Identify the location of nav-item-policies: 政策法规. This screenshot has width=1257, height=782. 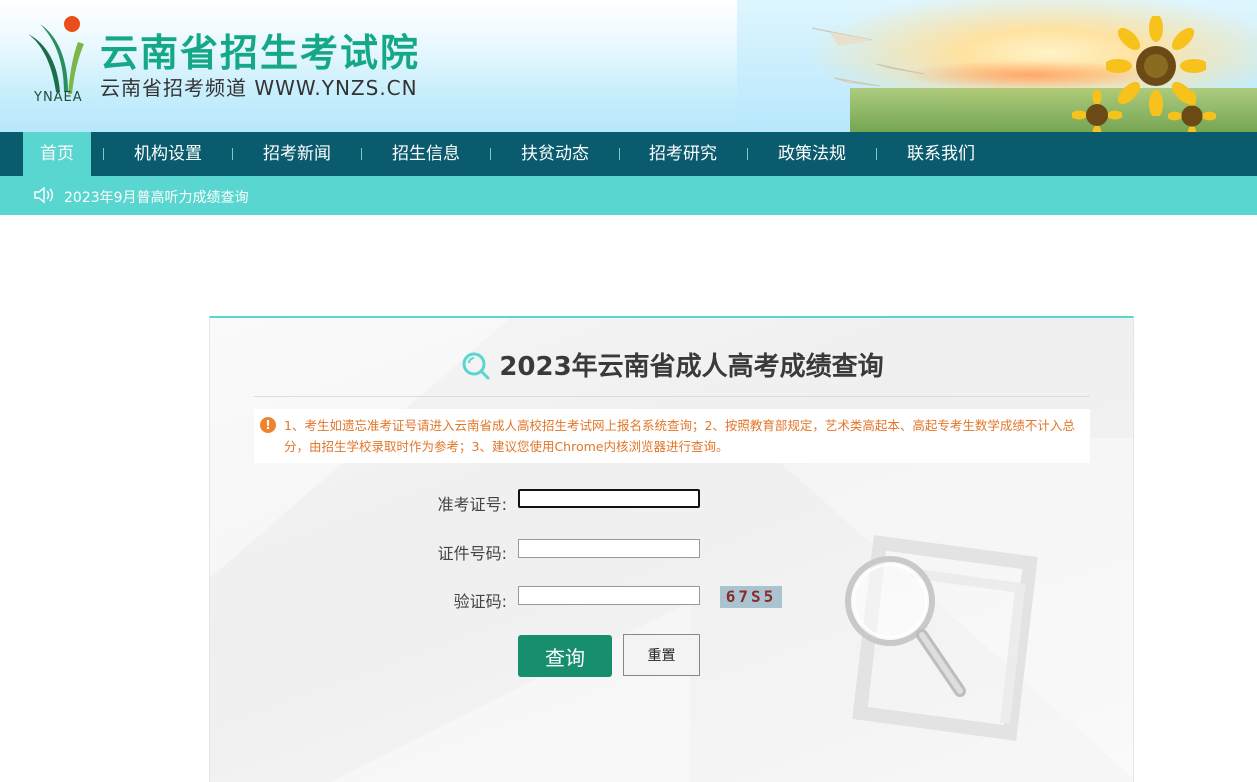
(812, 154).